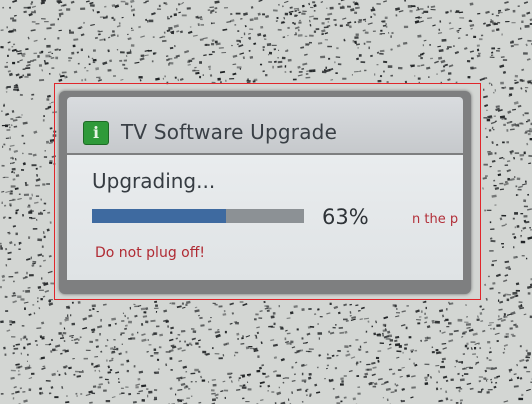  What do you see at coordinates (150, 253) in the screenshot?
I see `warning-text: Do not plug off!` at bounding box center [150, 253].